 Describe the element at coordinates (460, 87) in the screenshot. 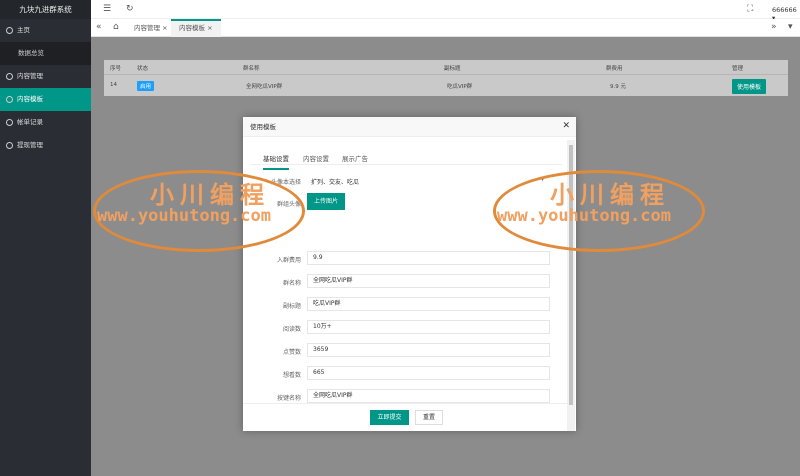

I see `row-subtitle: 吃瓜VIP群` at that location.